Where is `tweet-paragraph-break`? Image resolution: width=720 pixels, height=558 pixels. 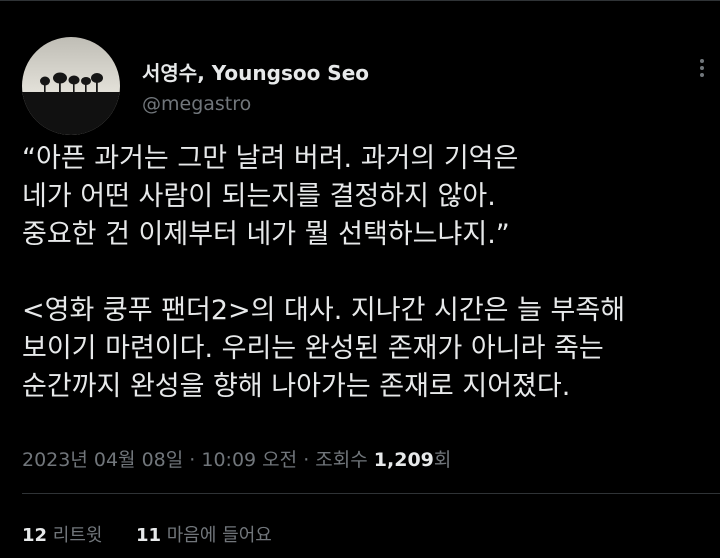 tweet-paragraph-break is located at coordinates (367, 273).